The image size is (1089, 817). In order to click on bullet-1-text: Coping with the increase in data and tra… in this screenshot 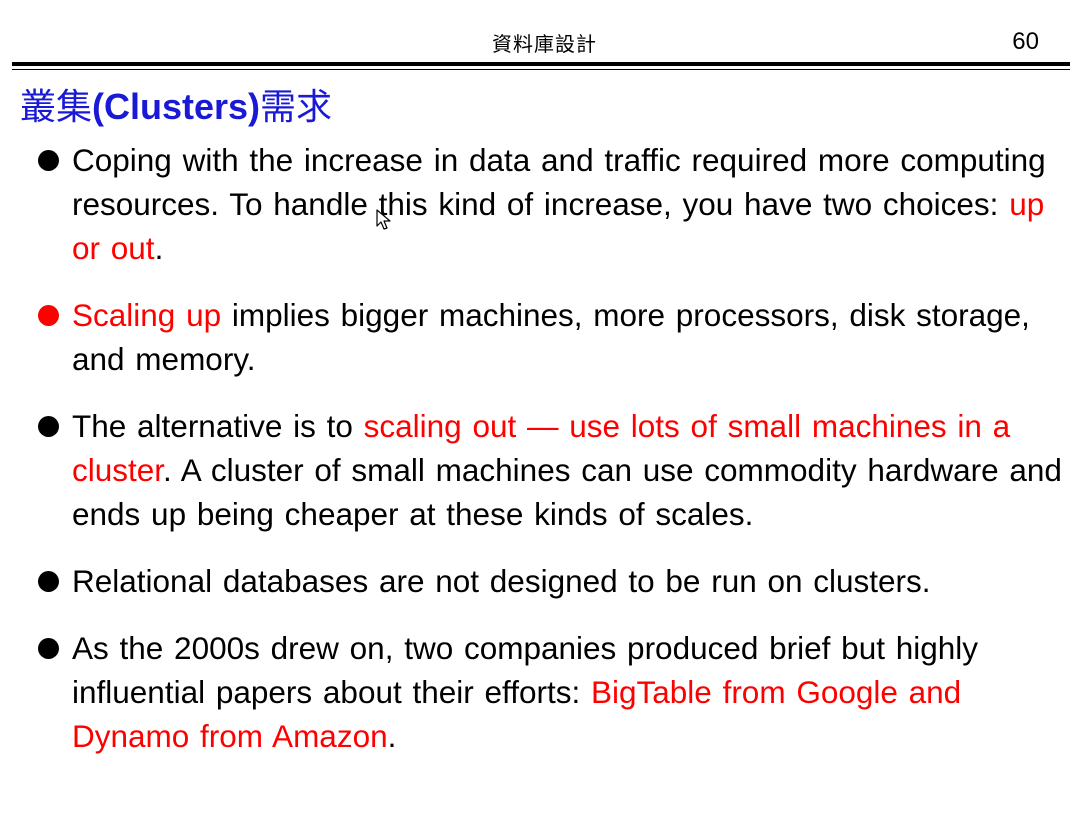, I will do `click(559, 182)`.